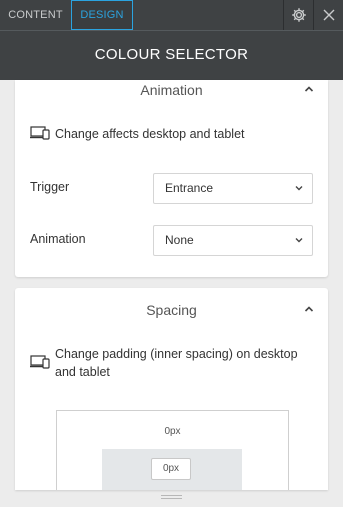 This screenshot has width=343, height=507. I want to click on animation-value: None, so click(179, 240).